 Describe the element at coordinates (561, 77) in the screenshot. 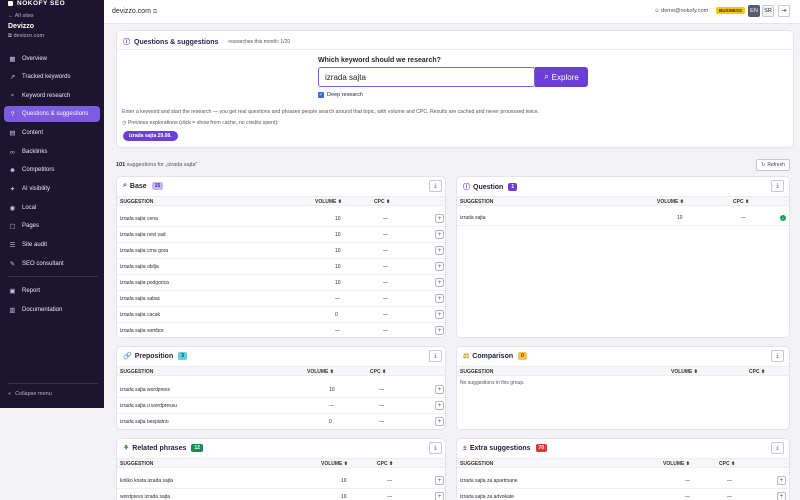

I see `explore-button: ⌕ Explore` at that location.